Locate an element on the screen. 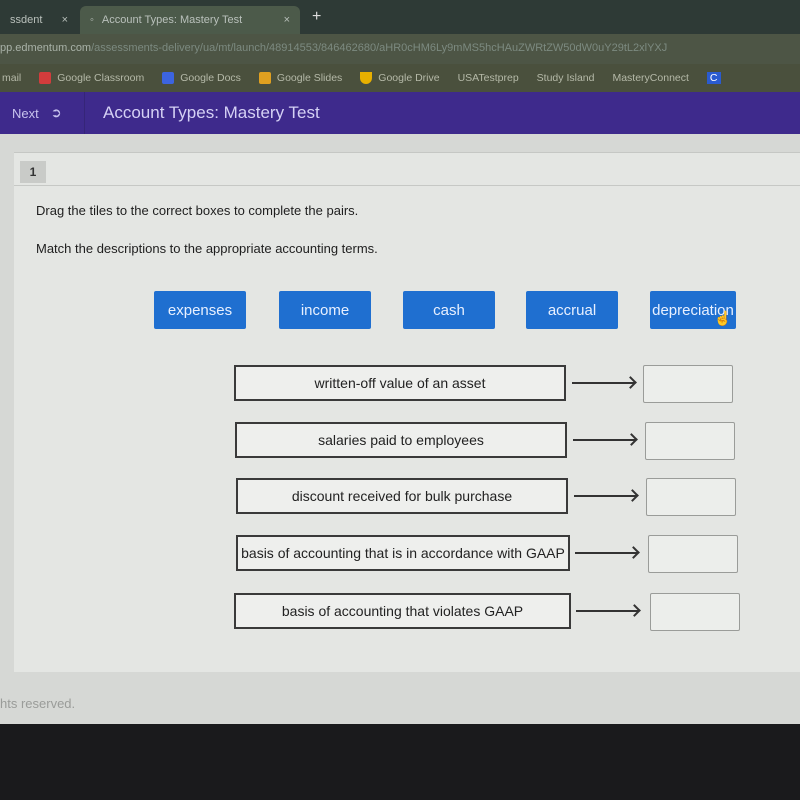  hand-cursor-icon: ☝ is located at coordinates (723, 318).